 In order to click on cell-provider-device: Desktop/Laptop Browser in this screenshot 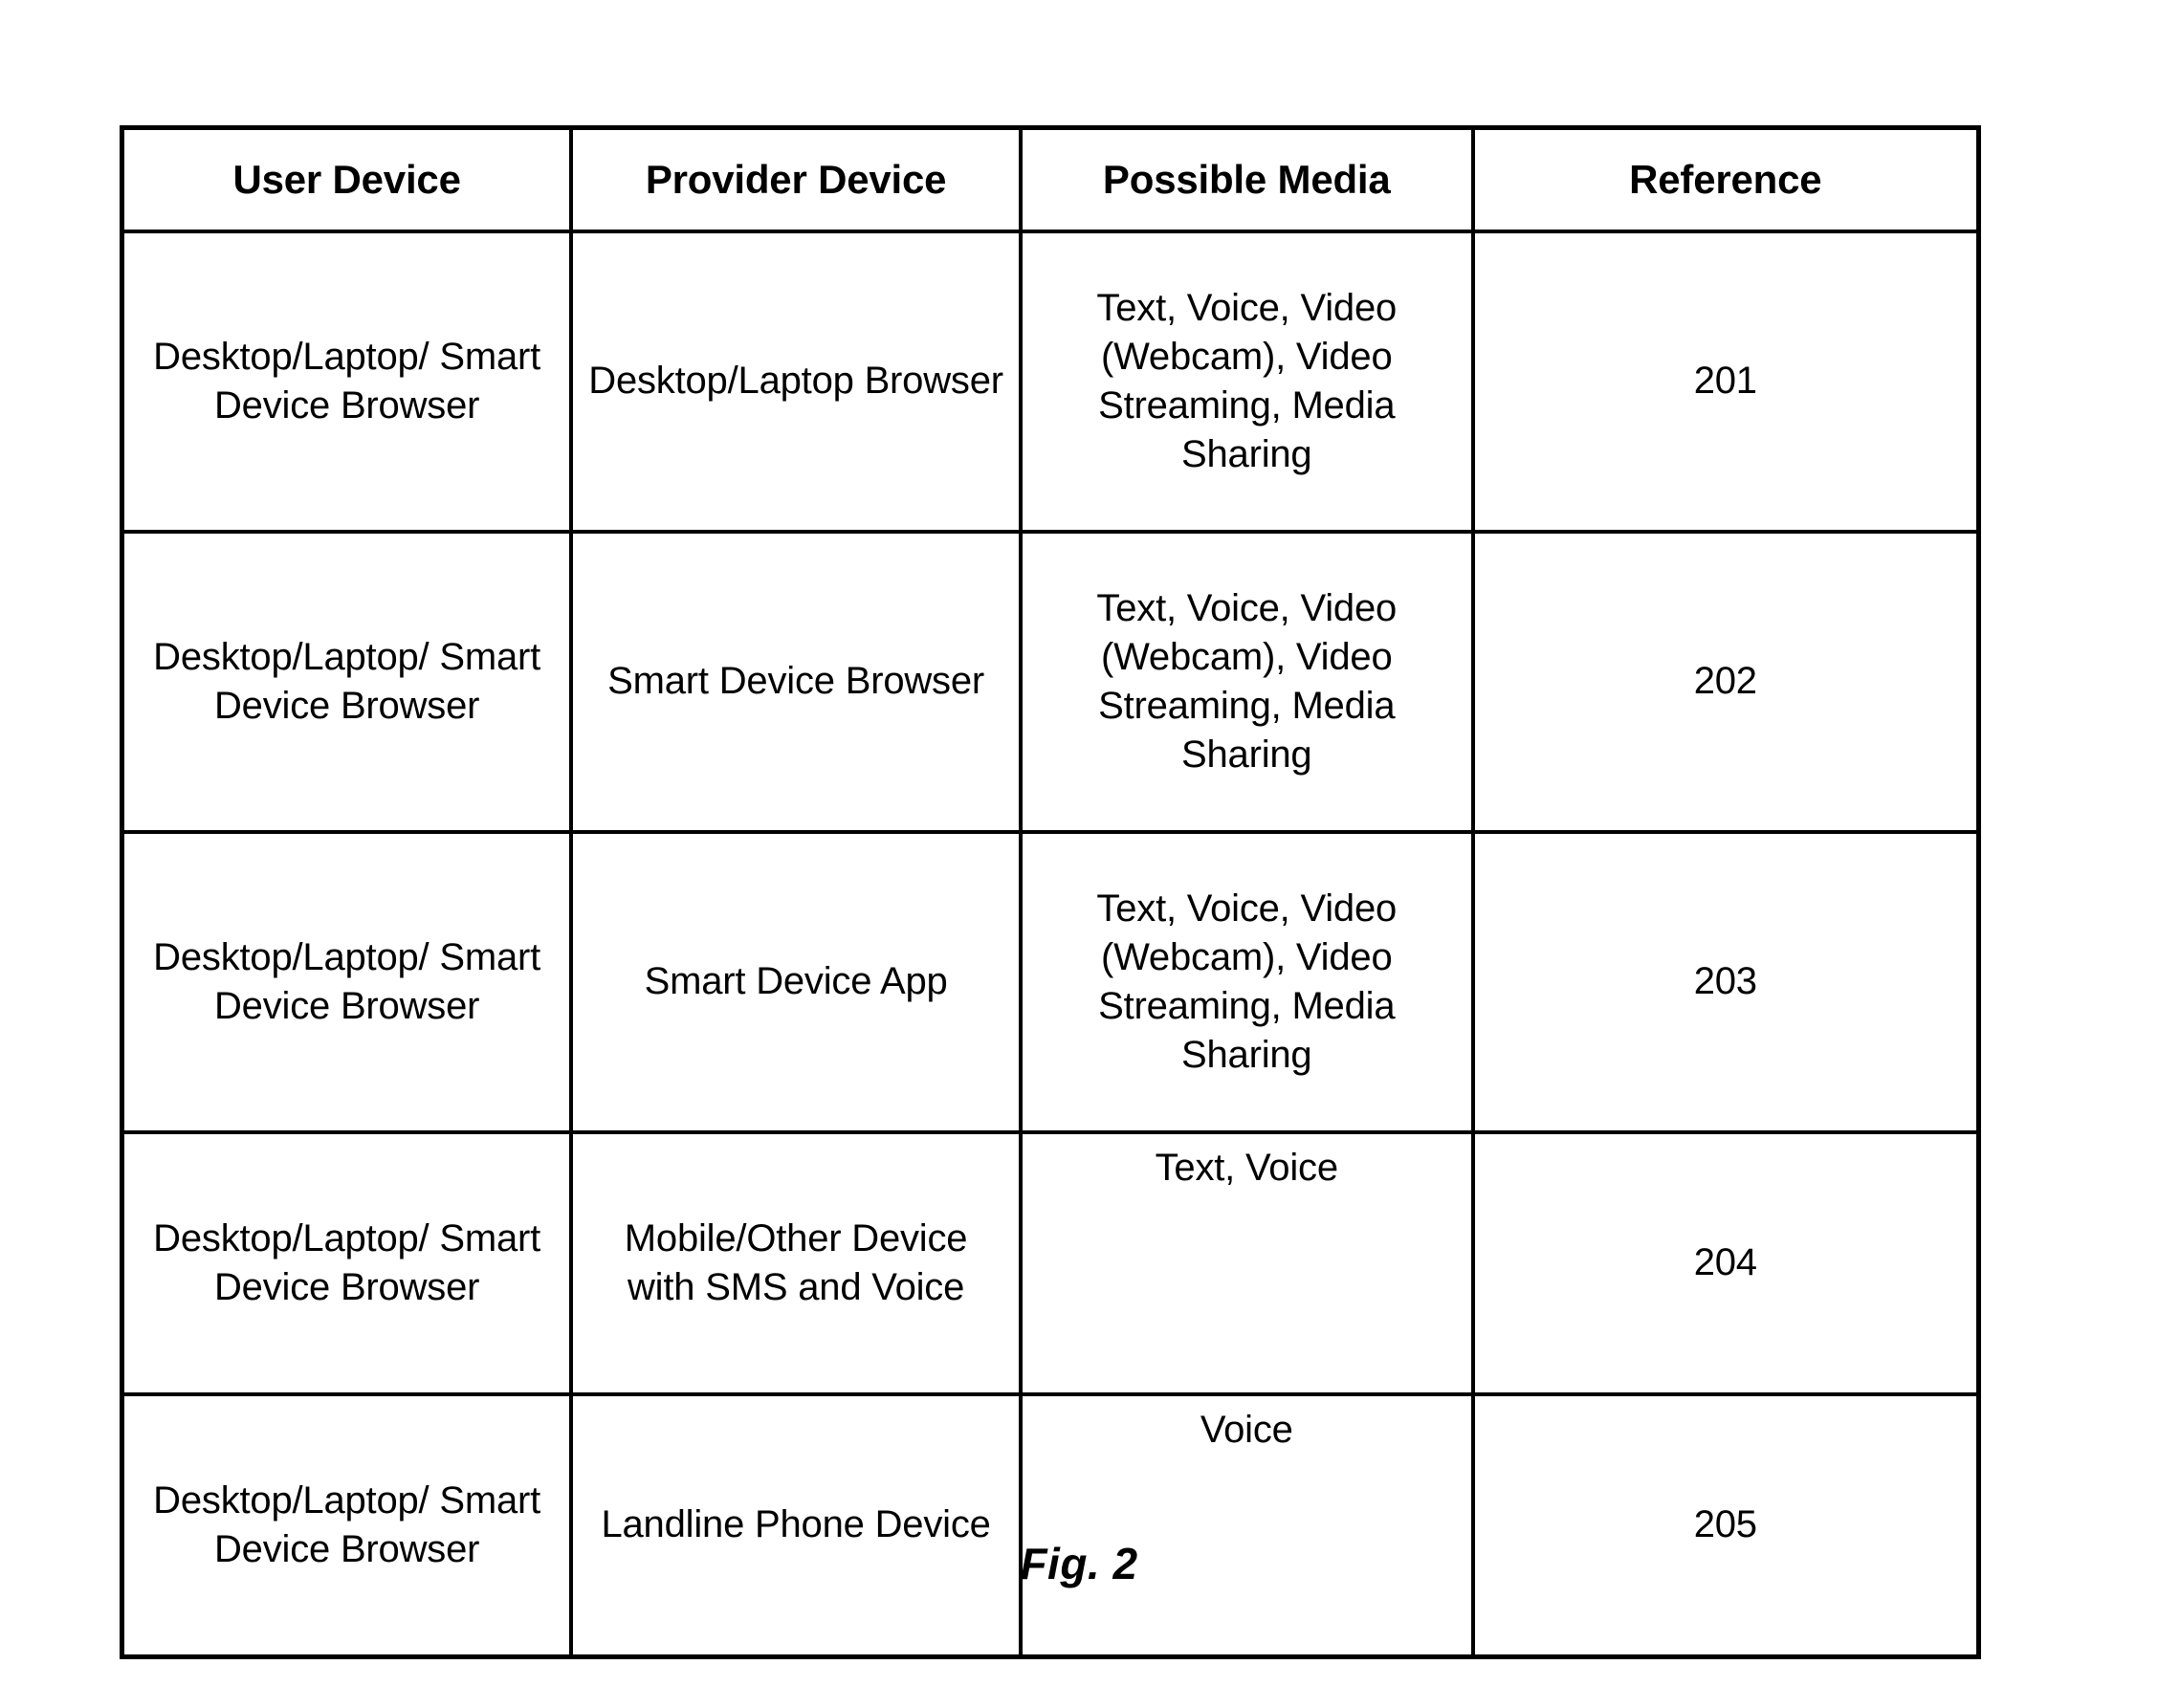, I will do `click(796, 382)`.